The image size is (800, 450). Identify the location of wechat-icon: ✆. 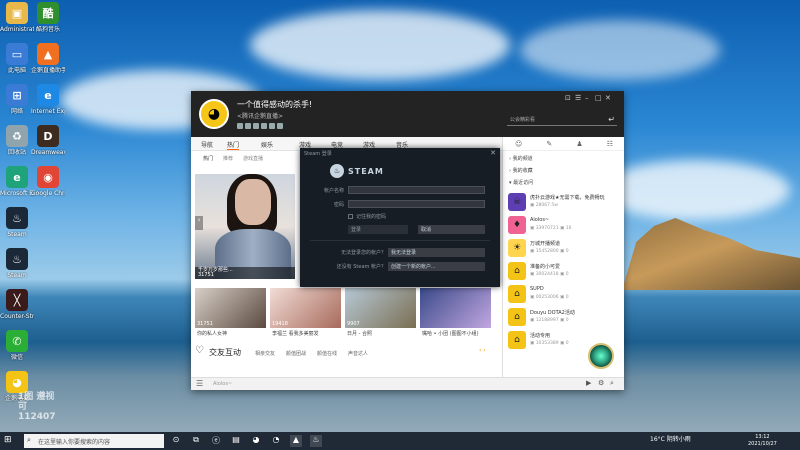
(17, 341).